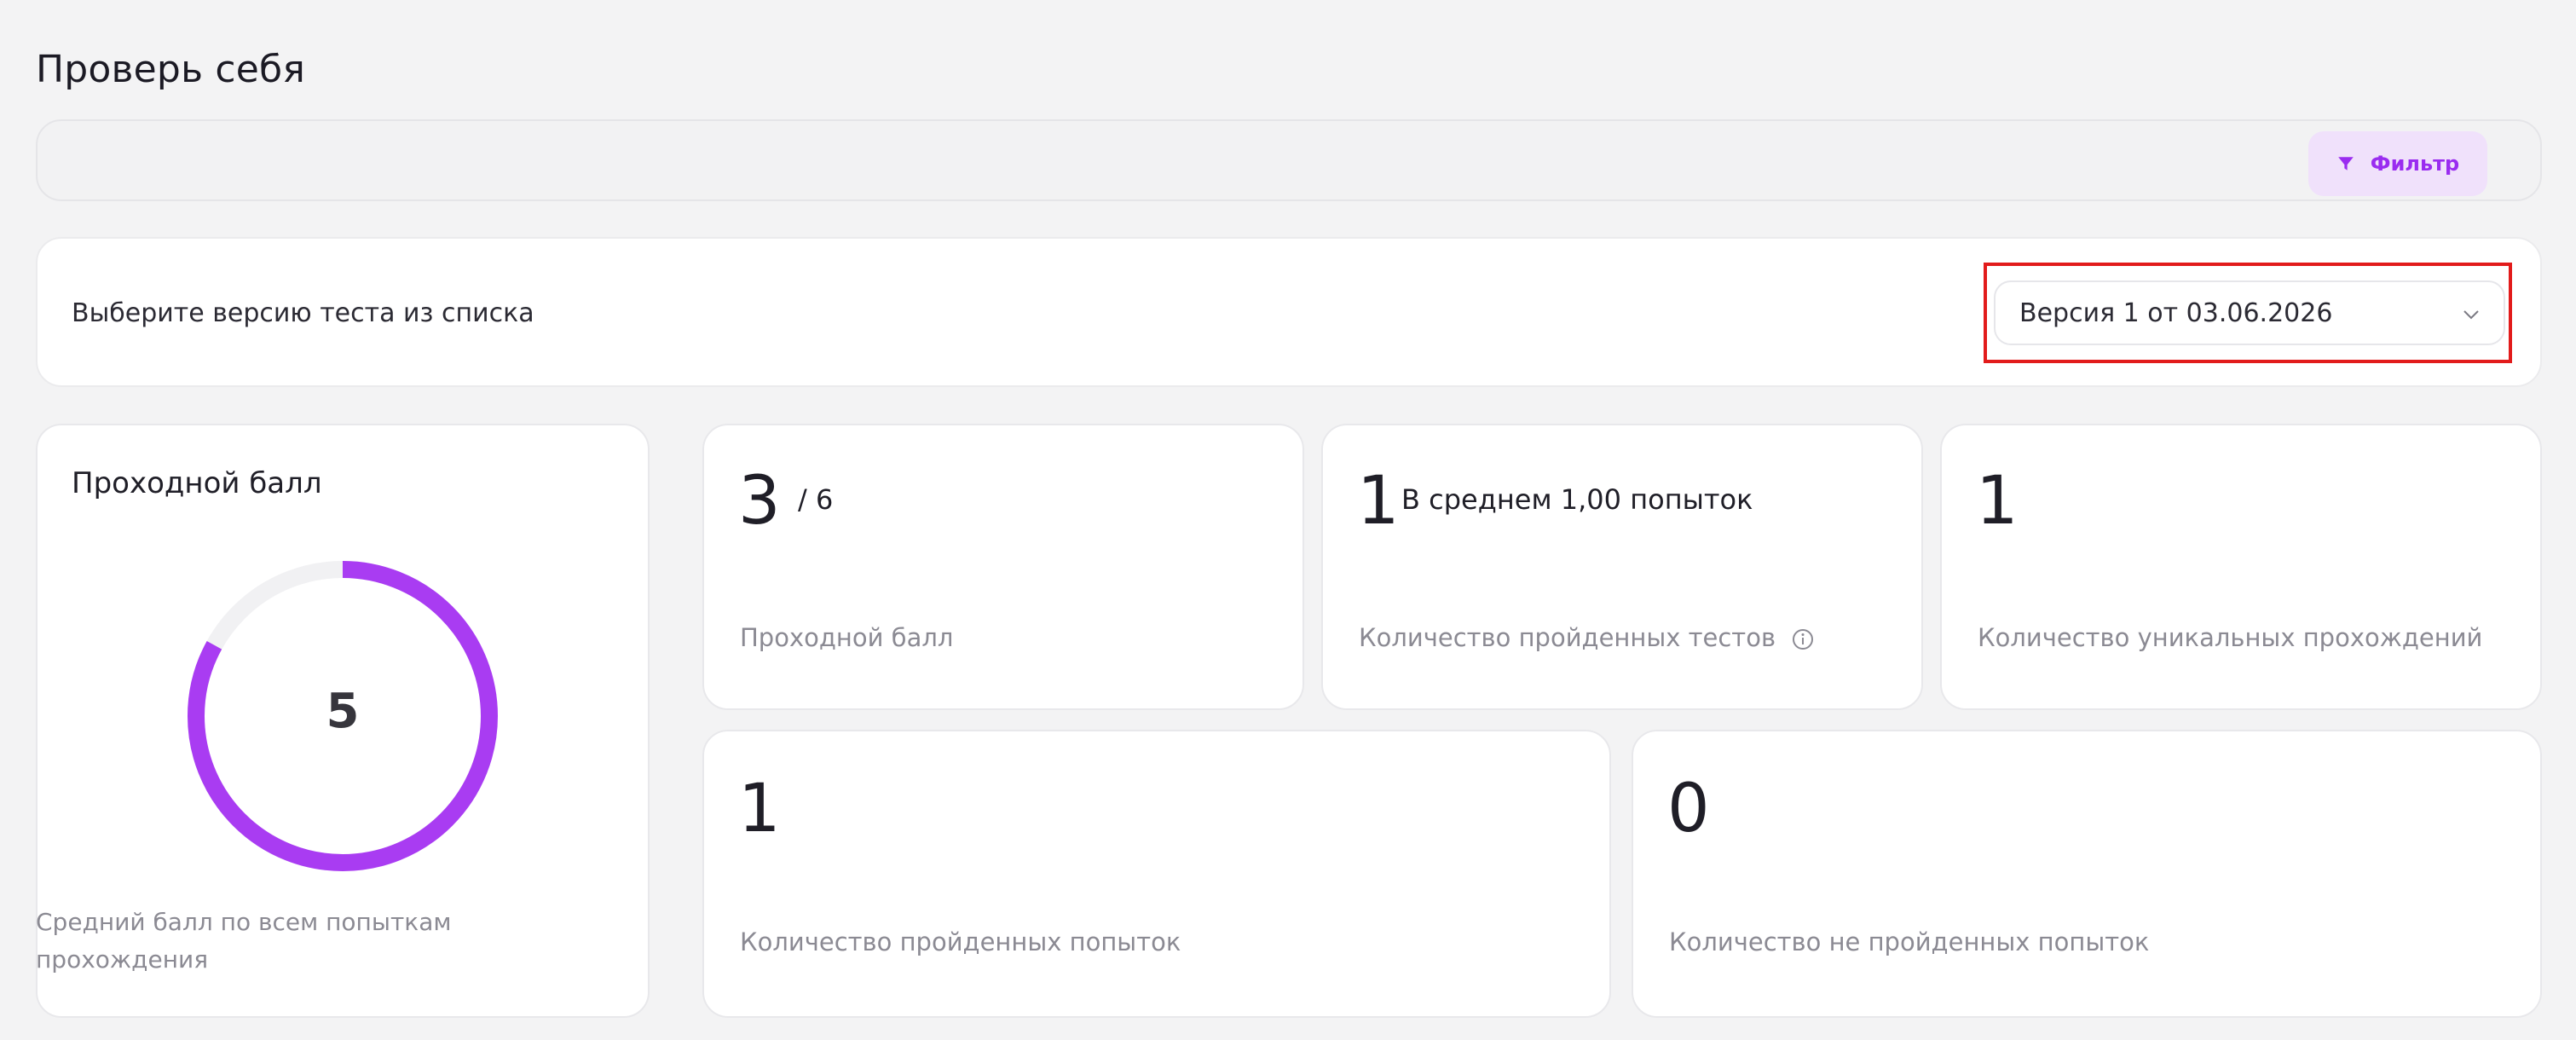 The width and height of the screenshot is (2576, 1040). What do you see at coordinates (1688, 809) in the screenshot?
I see `stat-attempts-failed-value: 0` at bounding box center [1688, 809].